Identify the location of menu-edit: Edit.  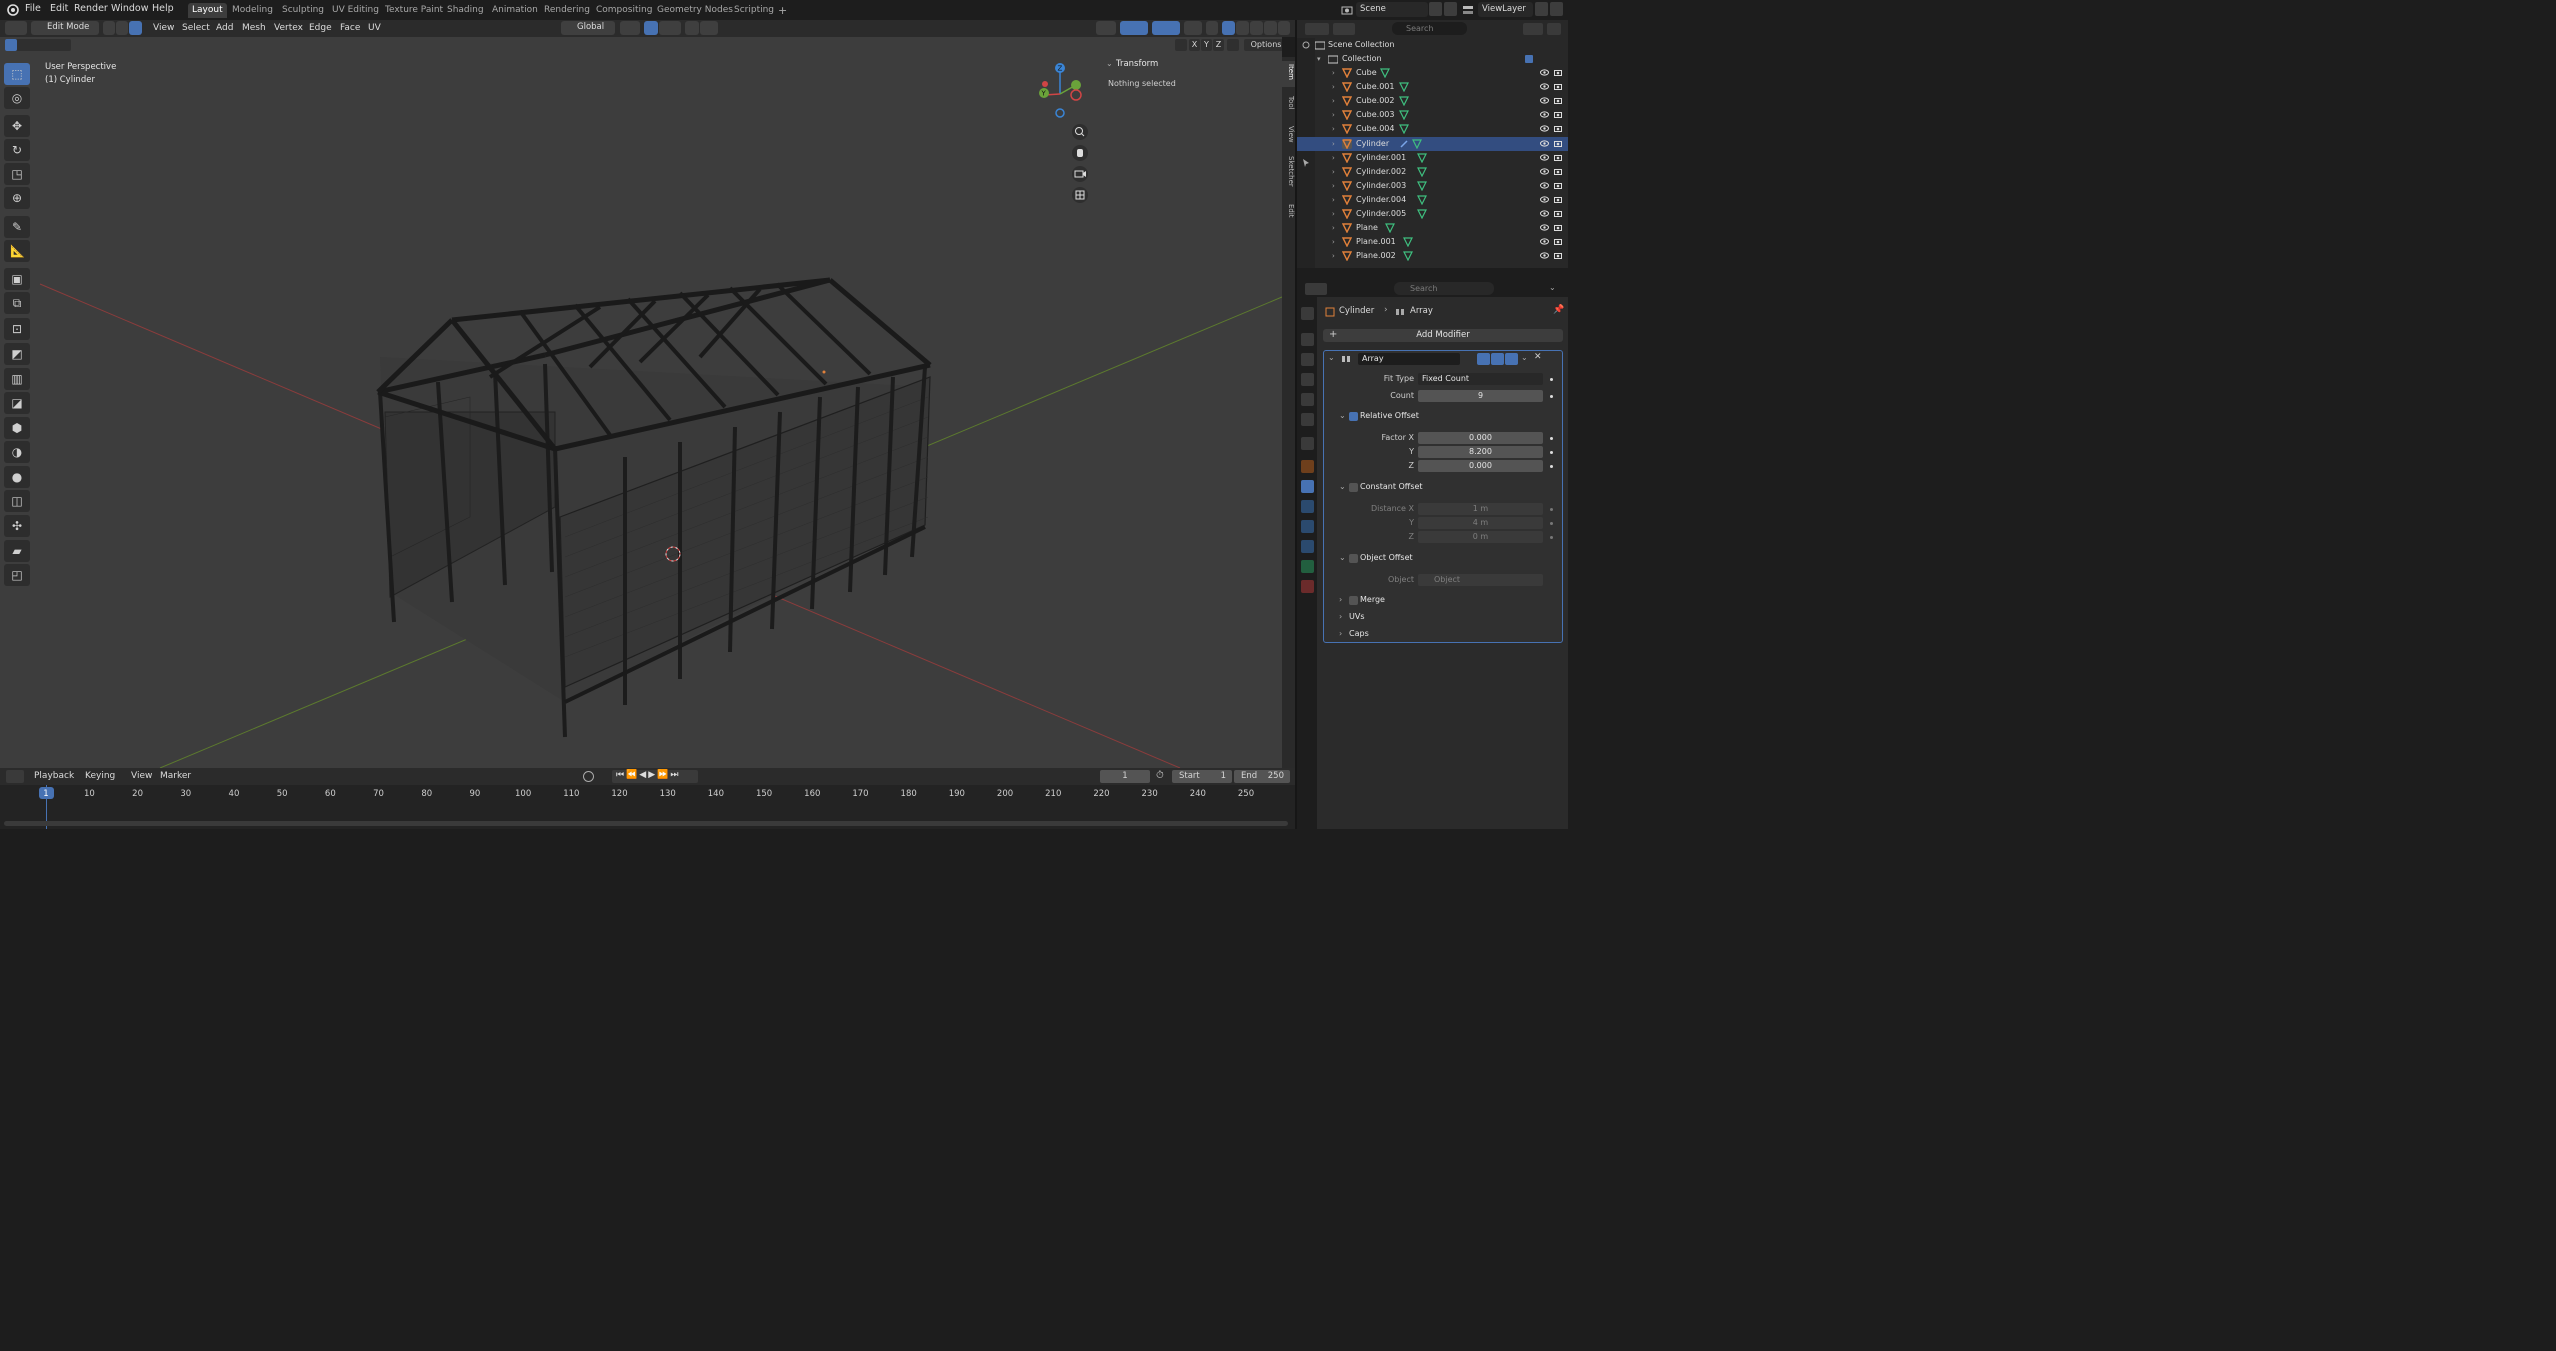
(59, 8).